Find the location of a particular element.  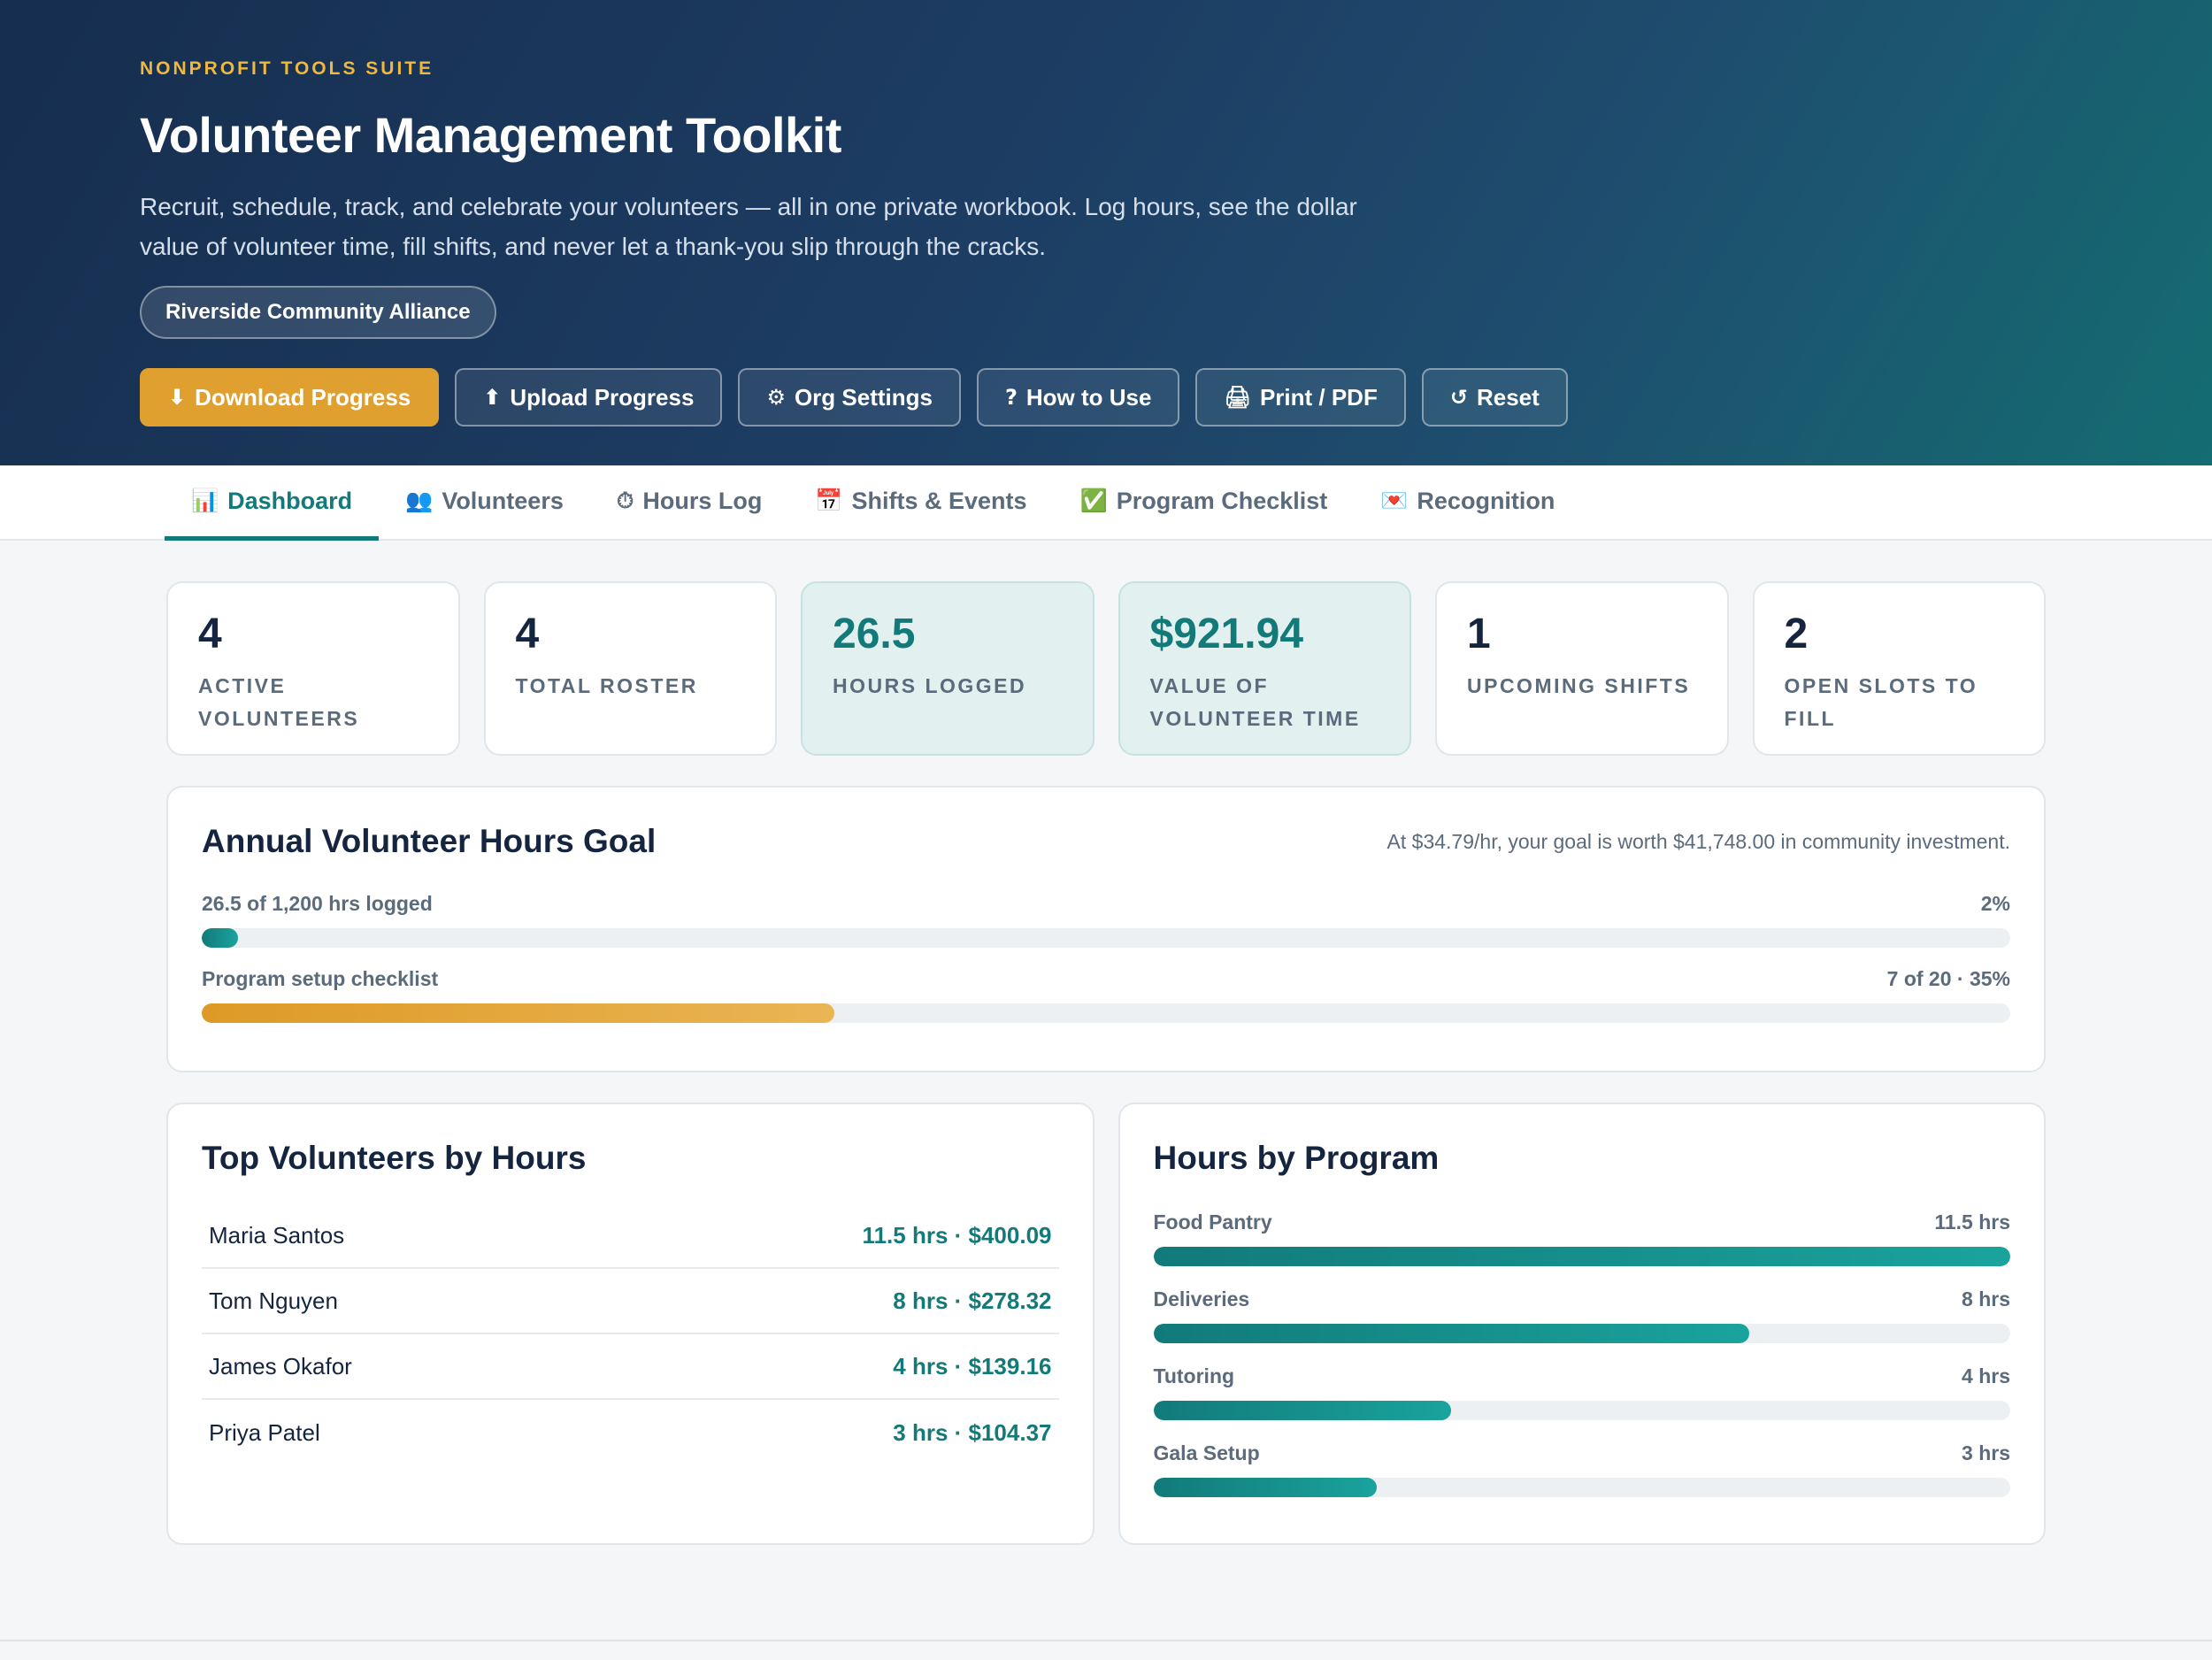

volunteer-name: Tom Nguyen is located at coordinates (274, 1300).